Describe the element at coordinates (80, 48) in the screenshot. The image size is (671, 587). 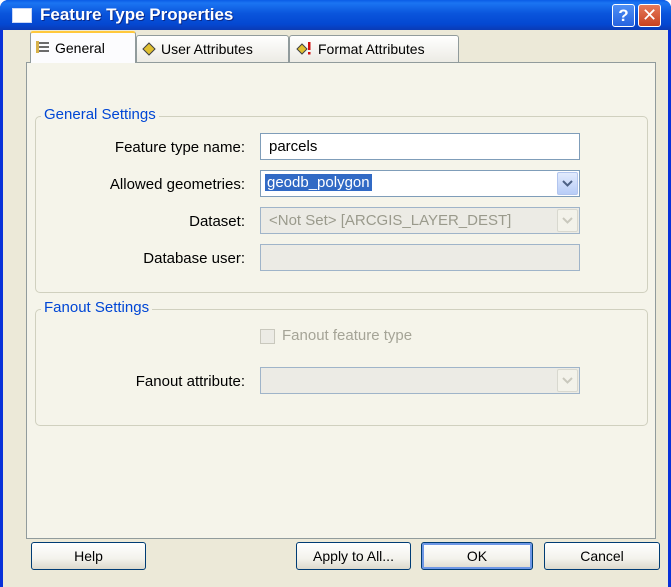
I see `tab-general-label: General` at that location.